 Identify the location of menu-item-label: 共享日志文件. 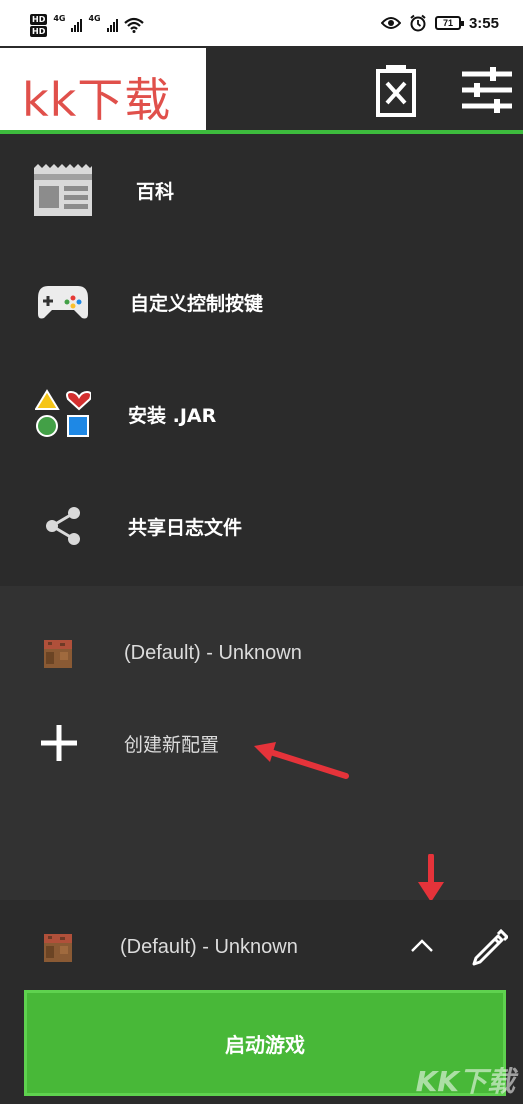
(185, 527).